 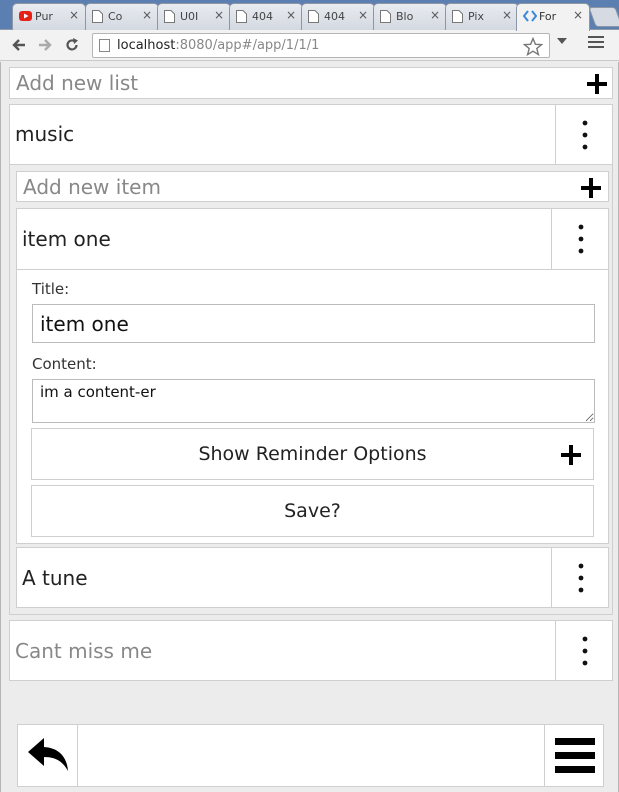 What do you see at coordinates (312, 239) in the screenshot?
I see `item-header: item one` at bounding box center [312, 239].